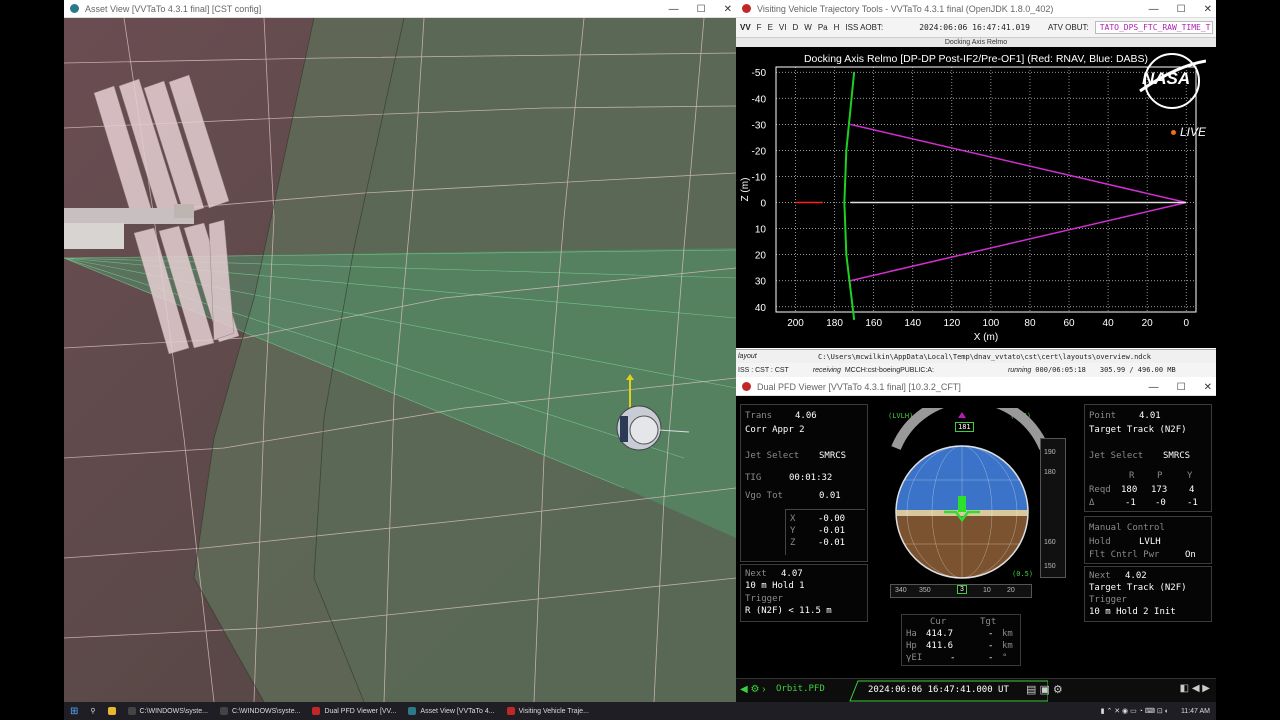  I want to click on search-button: ⚲, so click(92, 711).